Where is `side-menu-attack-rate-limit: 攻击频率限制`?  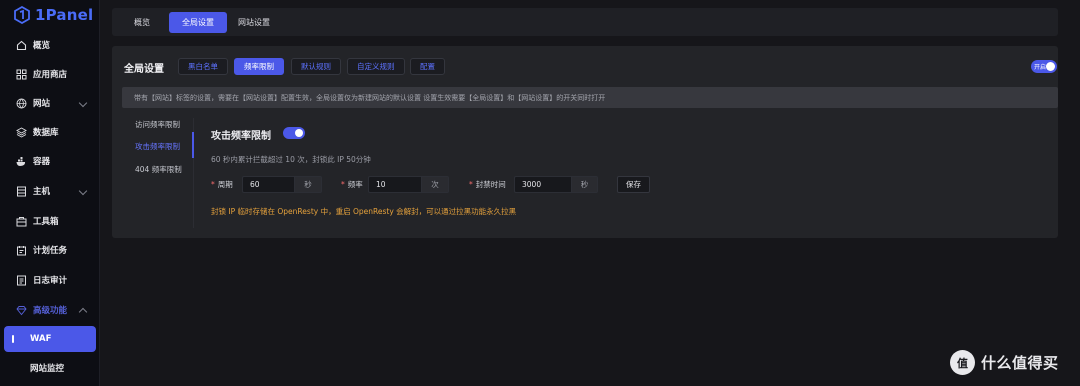 side-menu-attack-rate-limit: 攻击频率限制 is located at coordinates (157, 148).